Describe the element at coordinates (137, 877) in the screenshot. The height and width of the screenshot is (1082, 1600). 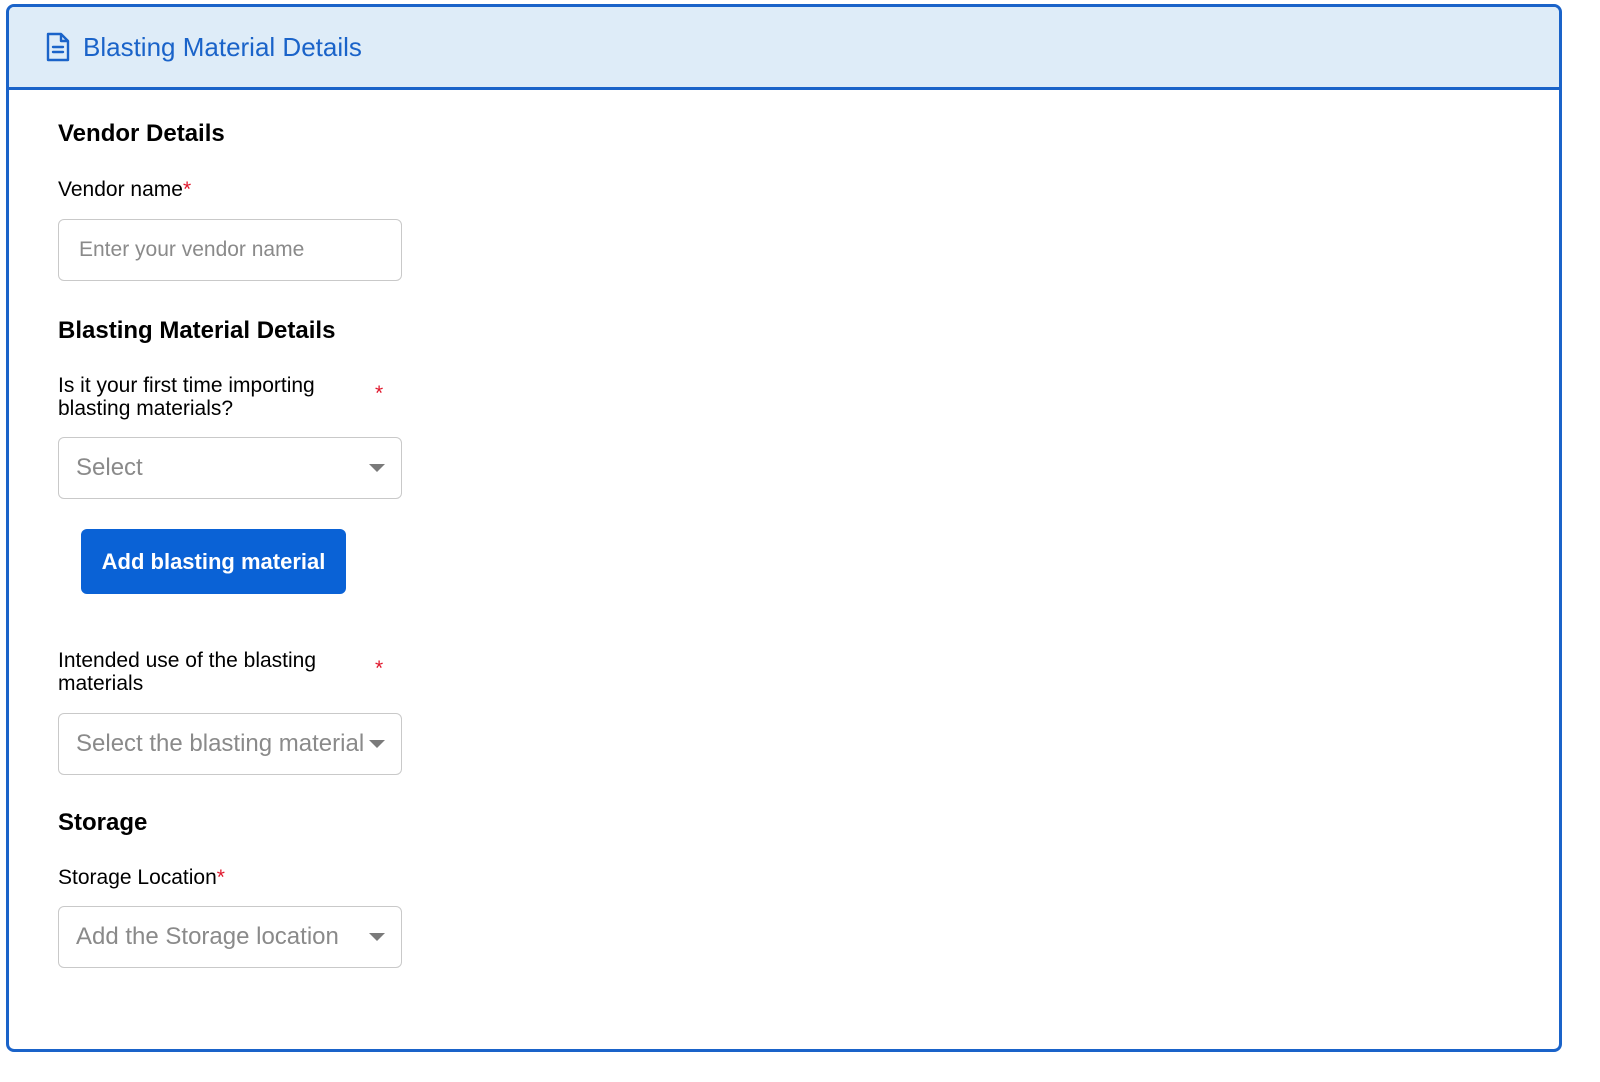
I see `storage-location-label-text: Storage Location` at that location.